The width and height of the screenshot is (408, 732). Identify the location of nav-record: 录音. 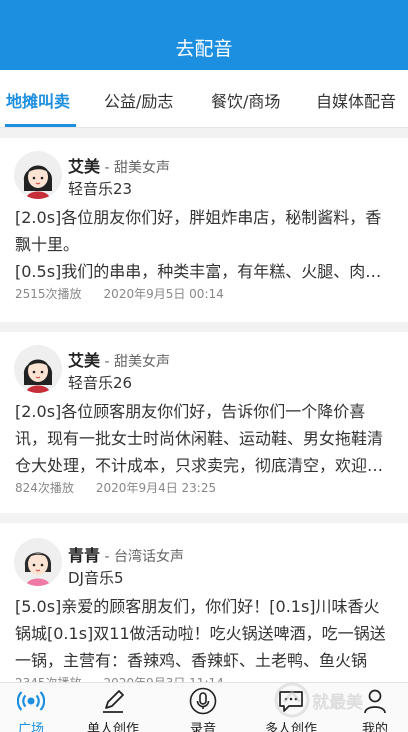
(203, 707).